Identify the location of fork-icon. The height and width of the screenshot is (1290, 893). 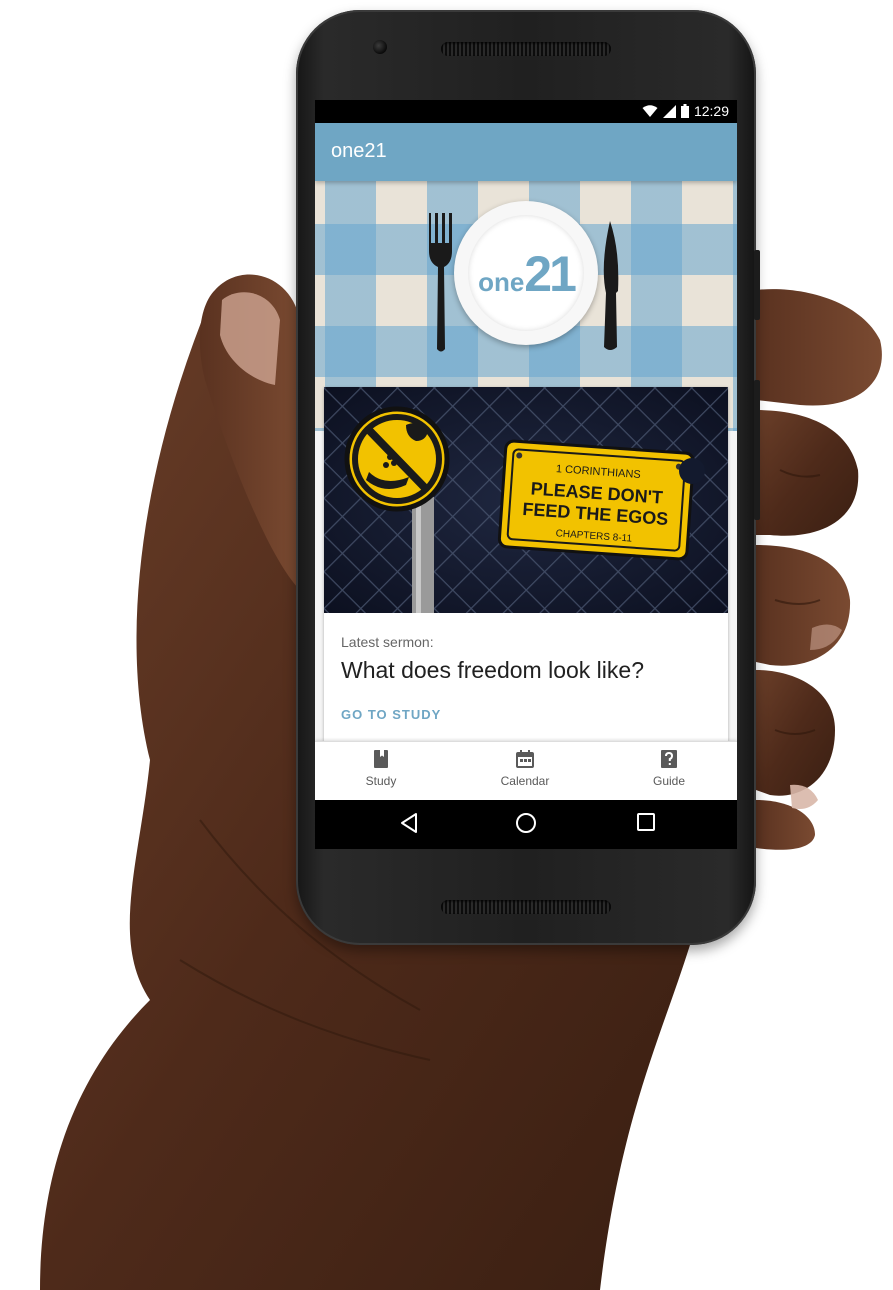
(440, 282).